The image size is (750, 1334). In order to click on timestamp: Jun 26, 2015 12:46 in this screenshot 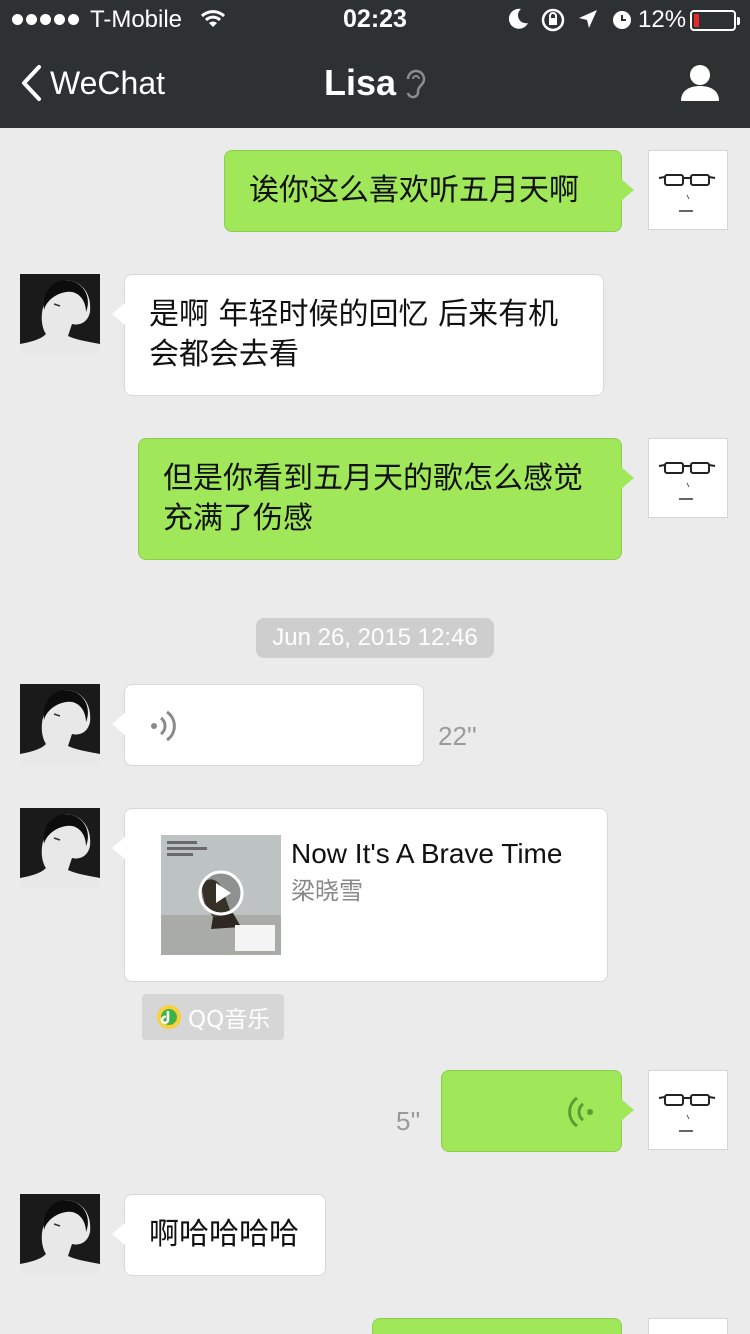, I will do `click(375, 638)`.